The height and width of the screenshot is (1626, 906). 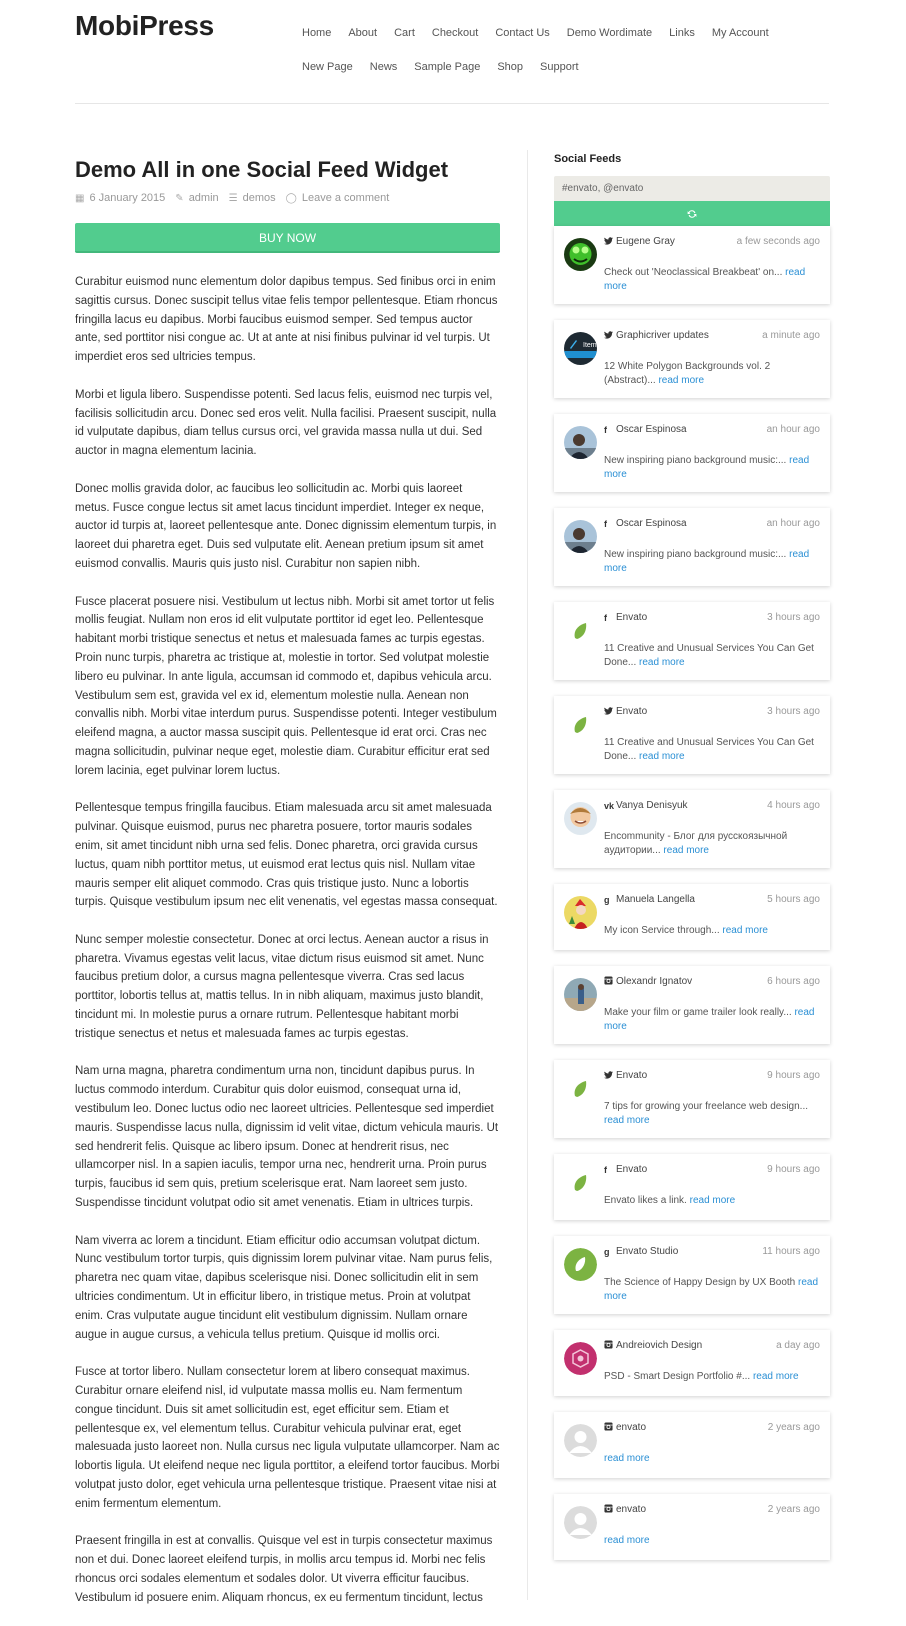 What do you see at coordinates (455, 33) in the screenshot?
I see `nav-item: Checkout` at bounding box center [455, 33].